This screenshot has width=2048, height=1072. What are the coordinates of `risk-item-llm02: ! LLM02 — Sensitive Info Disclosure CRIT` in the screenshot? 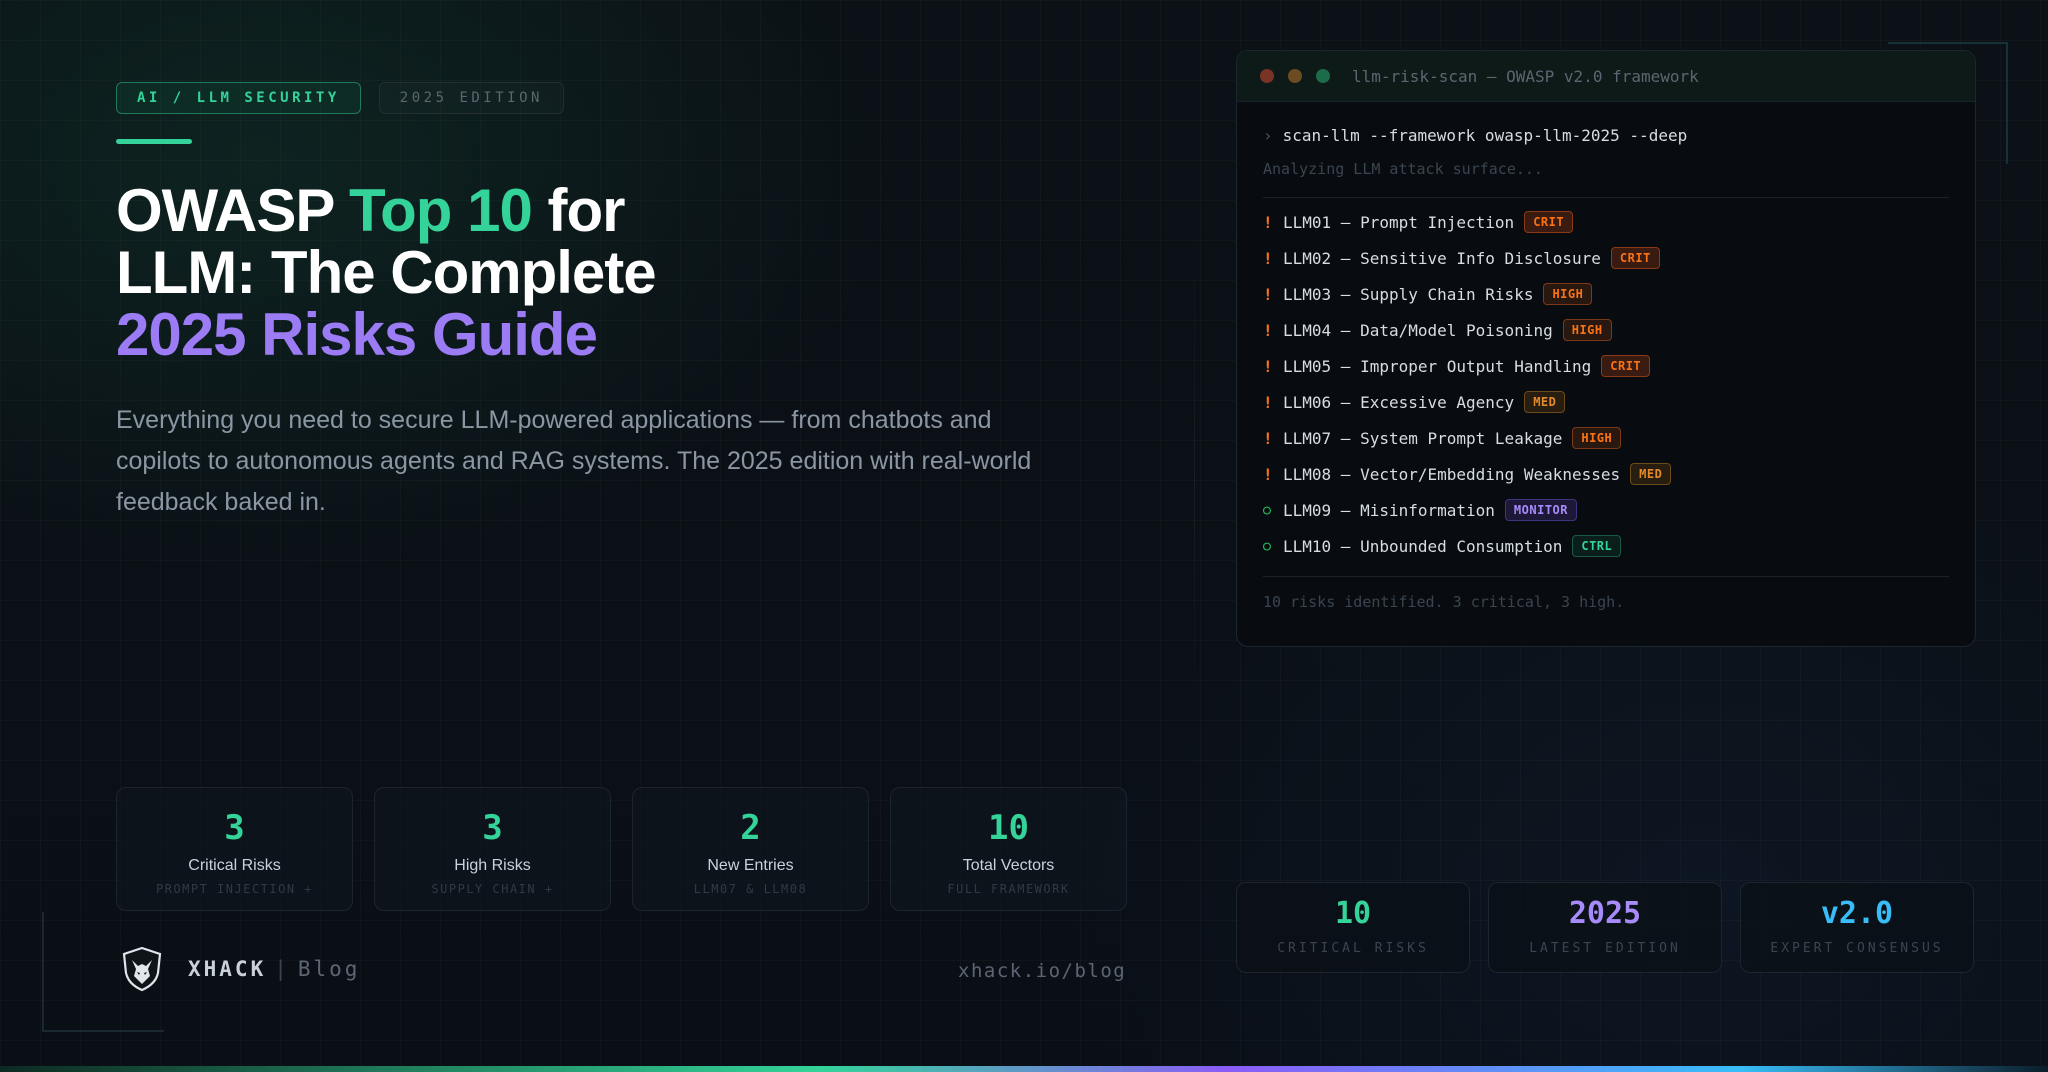 It's located at (1606, 258).